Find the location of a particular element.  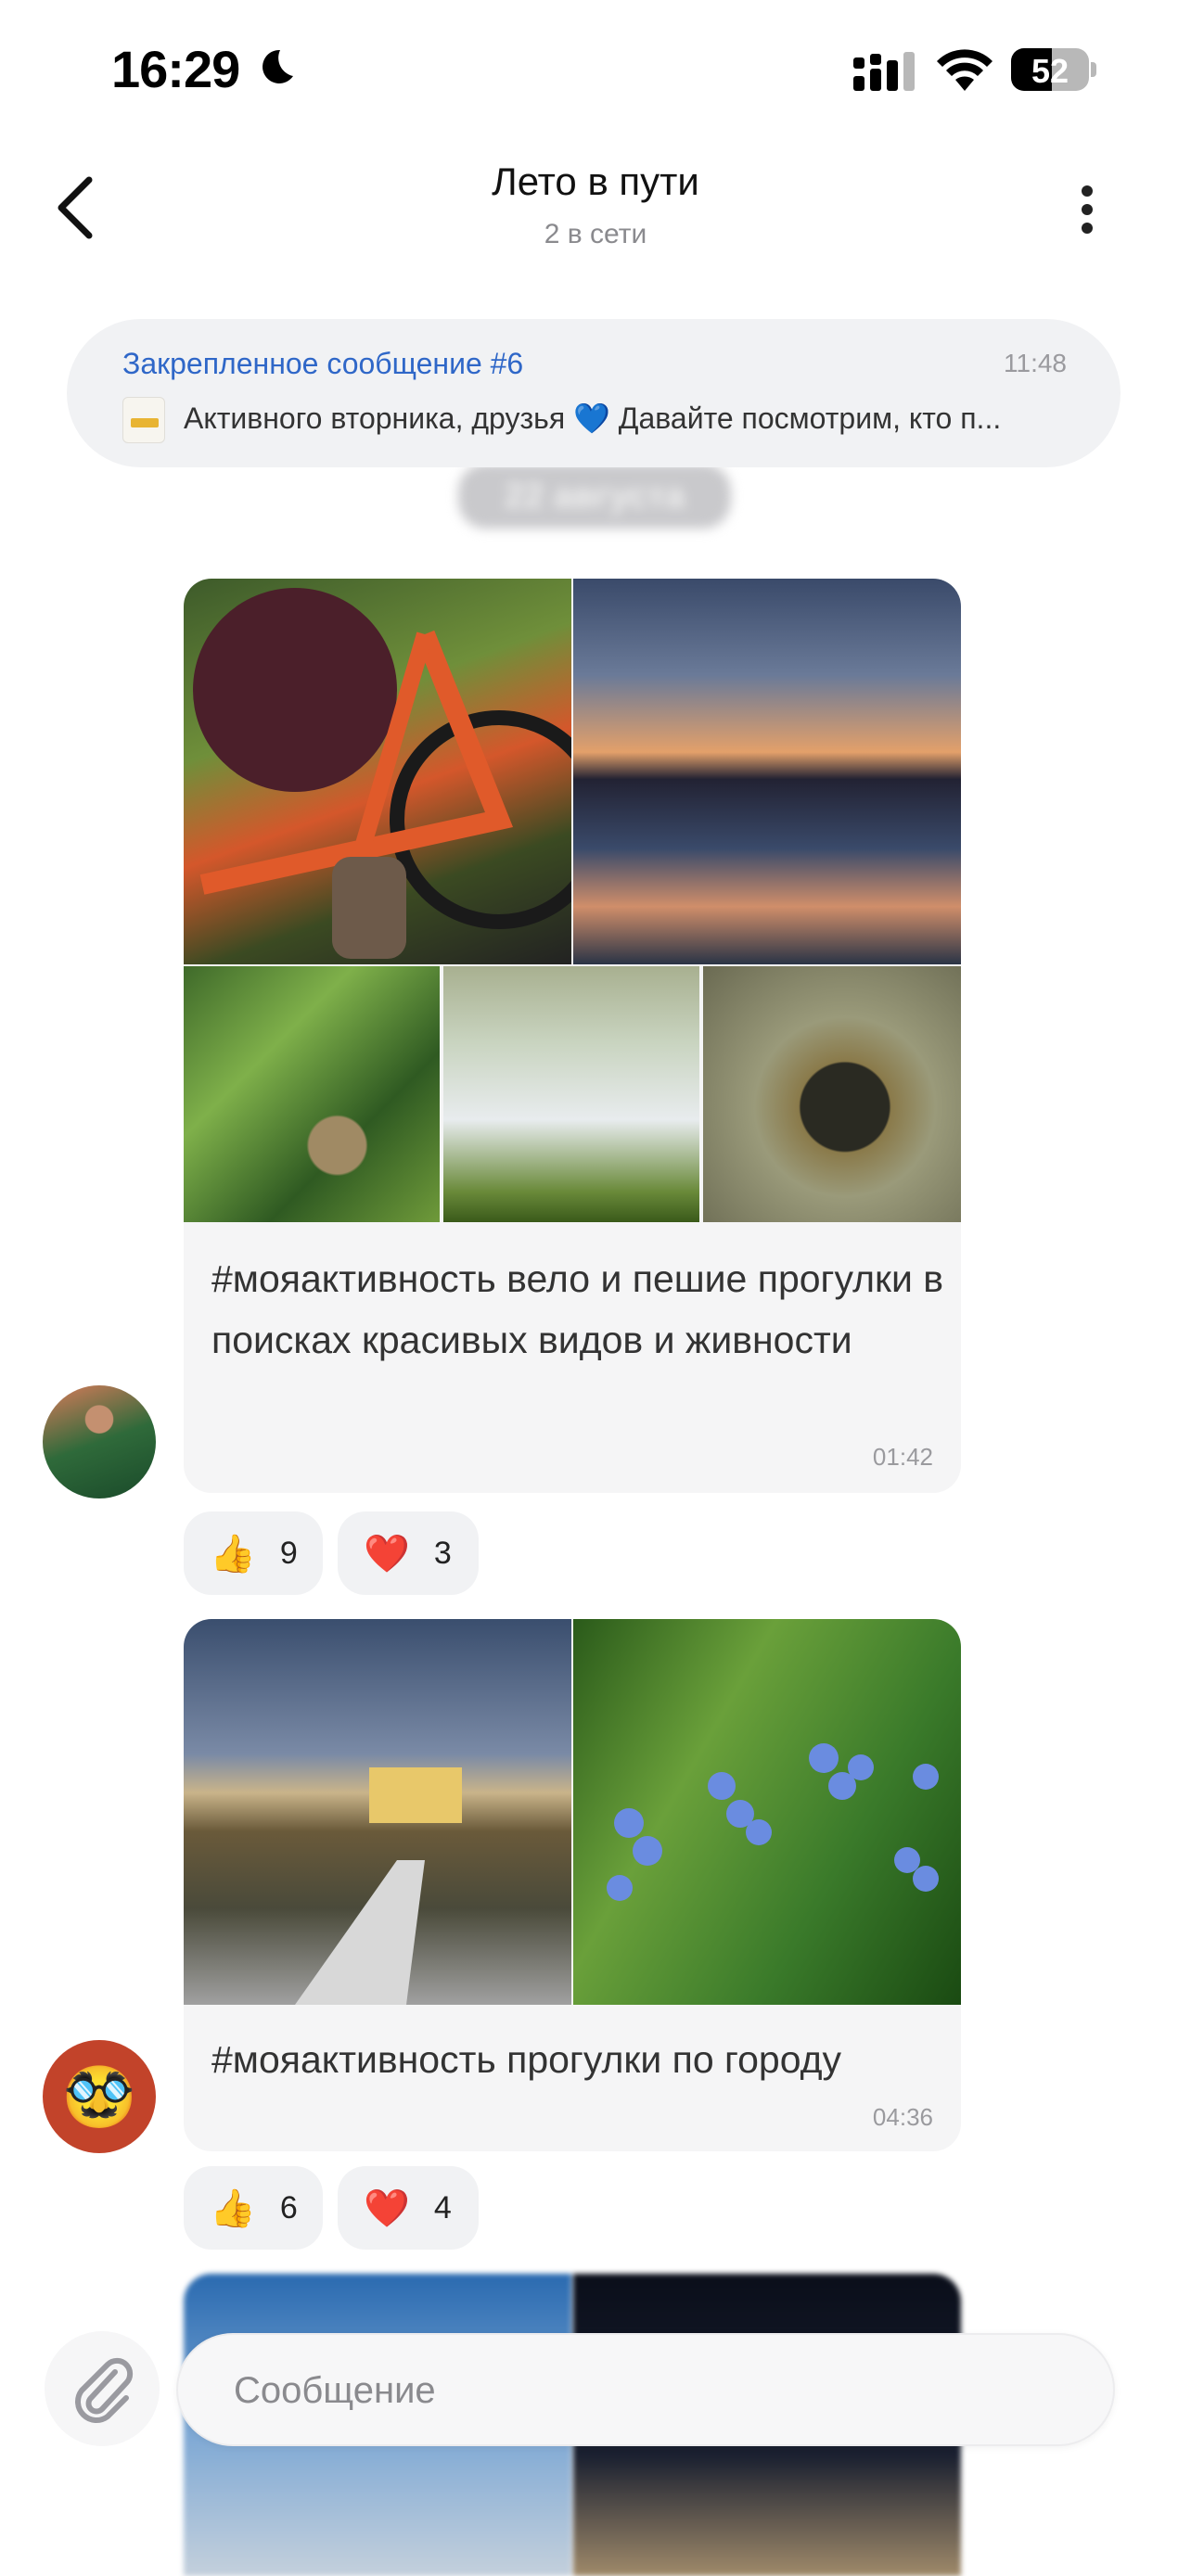

reaction-count: 4 is located at coordinates (442, 2207).